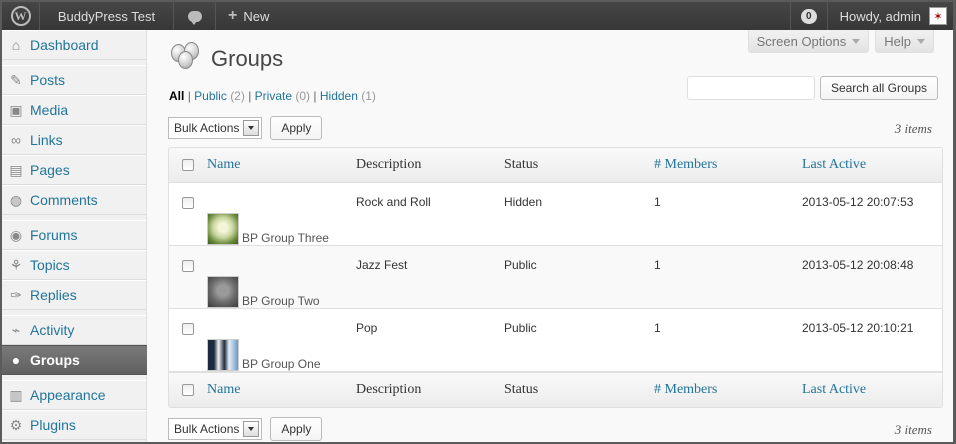 Image resolution: width=956 pixels, height=444 pixels. What do you see at coordinates (880, 16) in the screenshot?
I see `howdy-text: Howdy, admin` at bounding box center [880, 16].